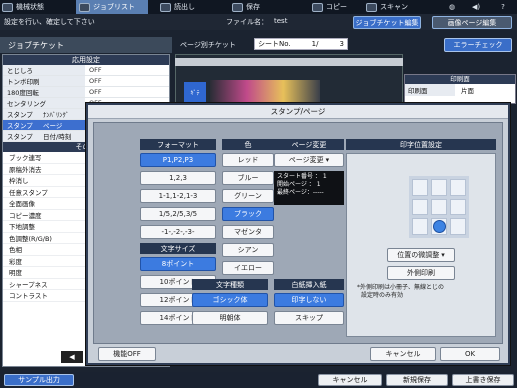  Describe the element at coordinates (230, 318) in the screenshot. I see `font-option-mincho: 明朝体` at that location.